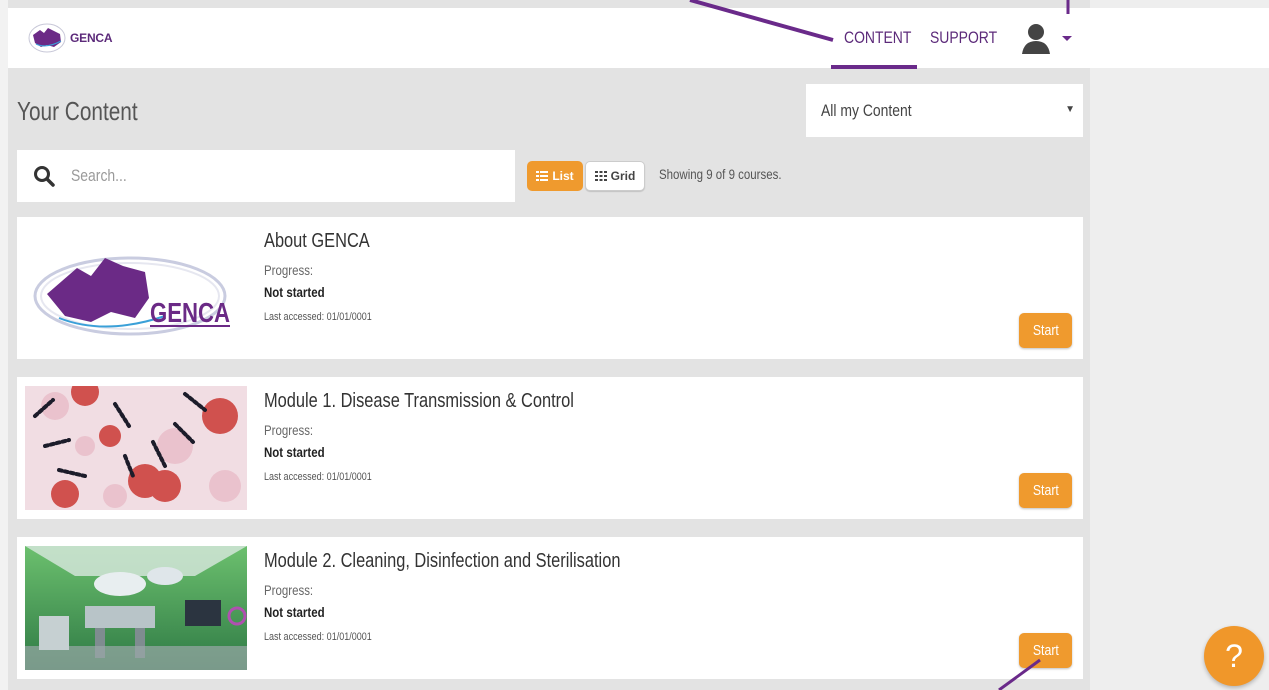 This screenshot has height=690, width=1269. I want to click on top-navbar: GENCA CONTENT SUPPORT, so click(638, 38).